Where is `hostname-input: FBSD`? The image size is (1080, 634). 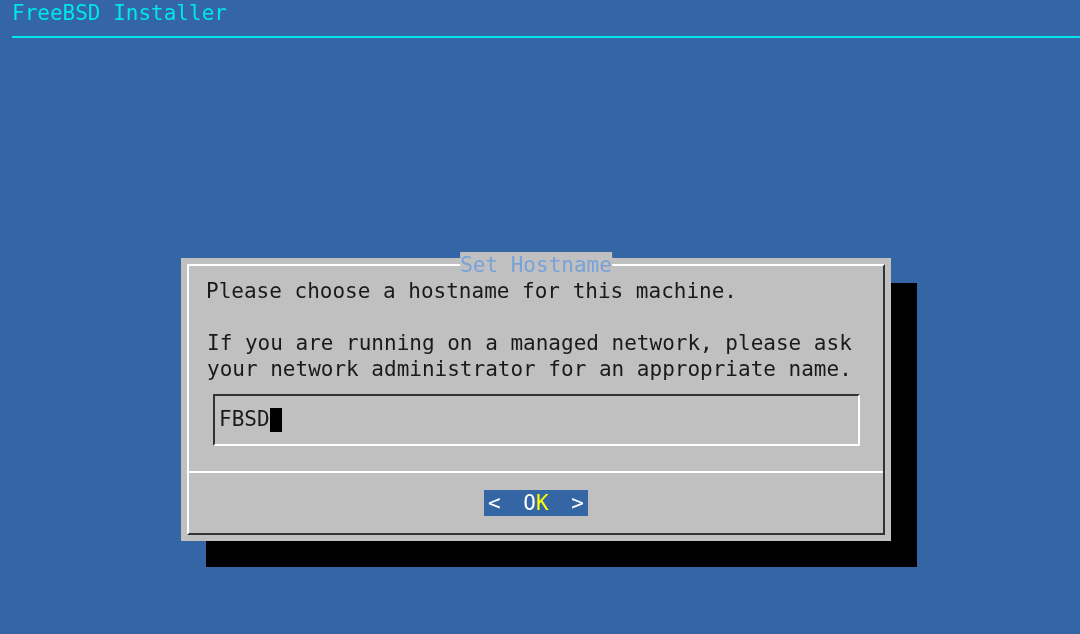 hostname-input: FBSD is located at coordinates (536, 420).